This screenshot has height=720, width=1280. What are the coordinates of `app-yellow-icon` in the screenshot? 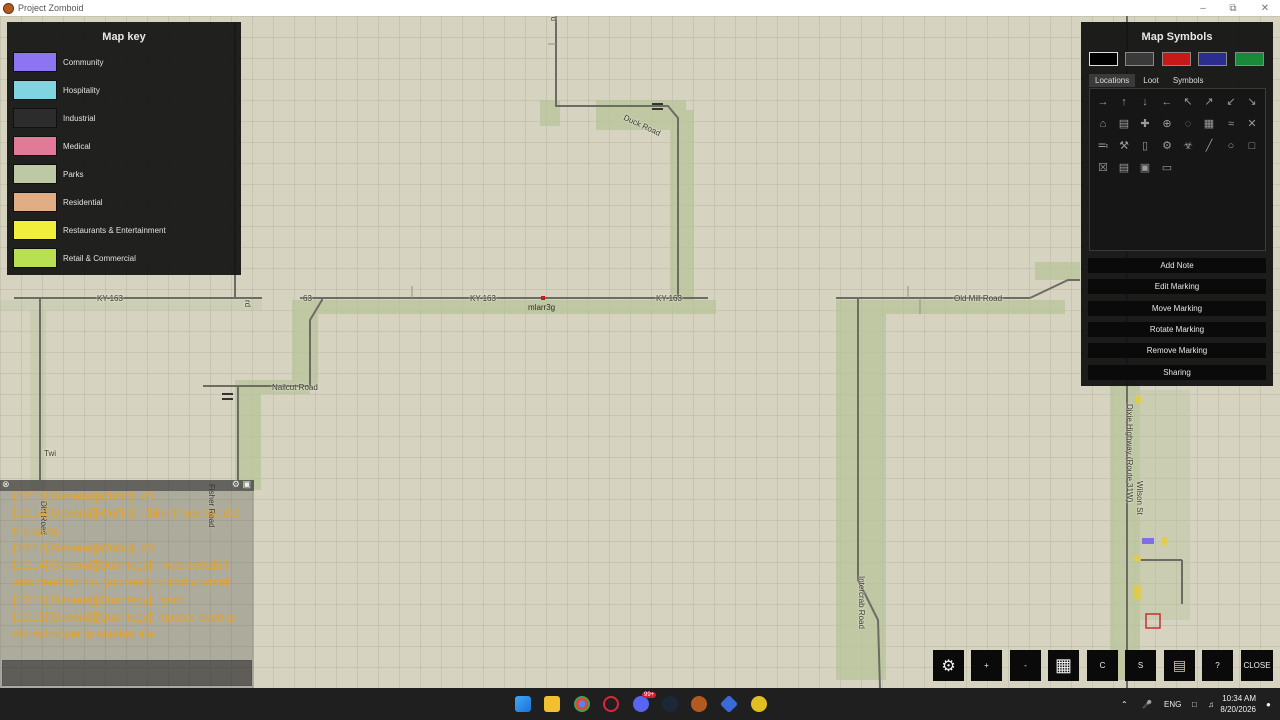 It's located at (759, 704).